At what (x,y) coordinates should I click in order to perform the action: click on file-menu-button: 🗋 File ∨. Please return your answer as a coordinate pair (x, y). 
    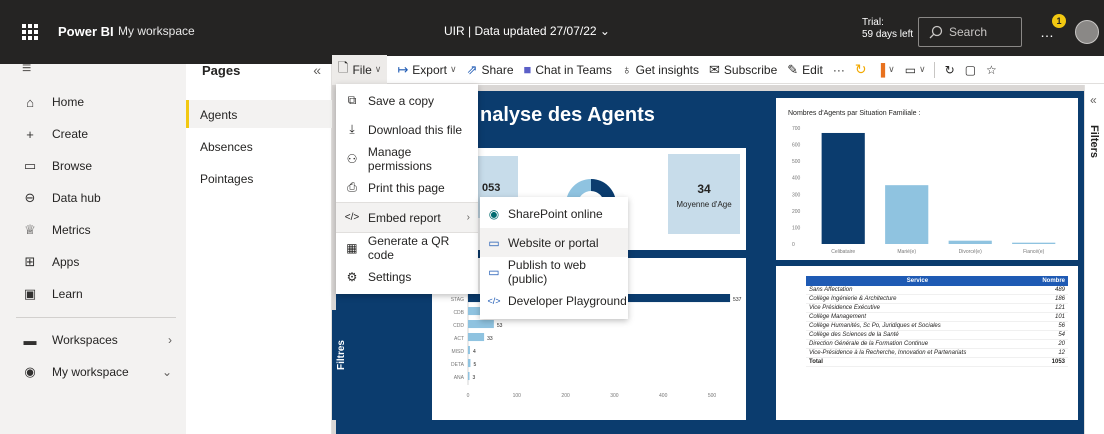
    Looking at the image, I should click on (360, 69).